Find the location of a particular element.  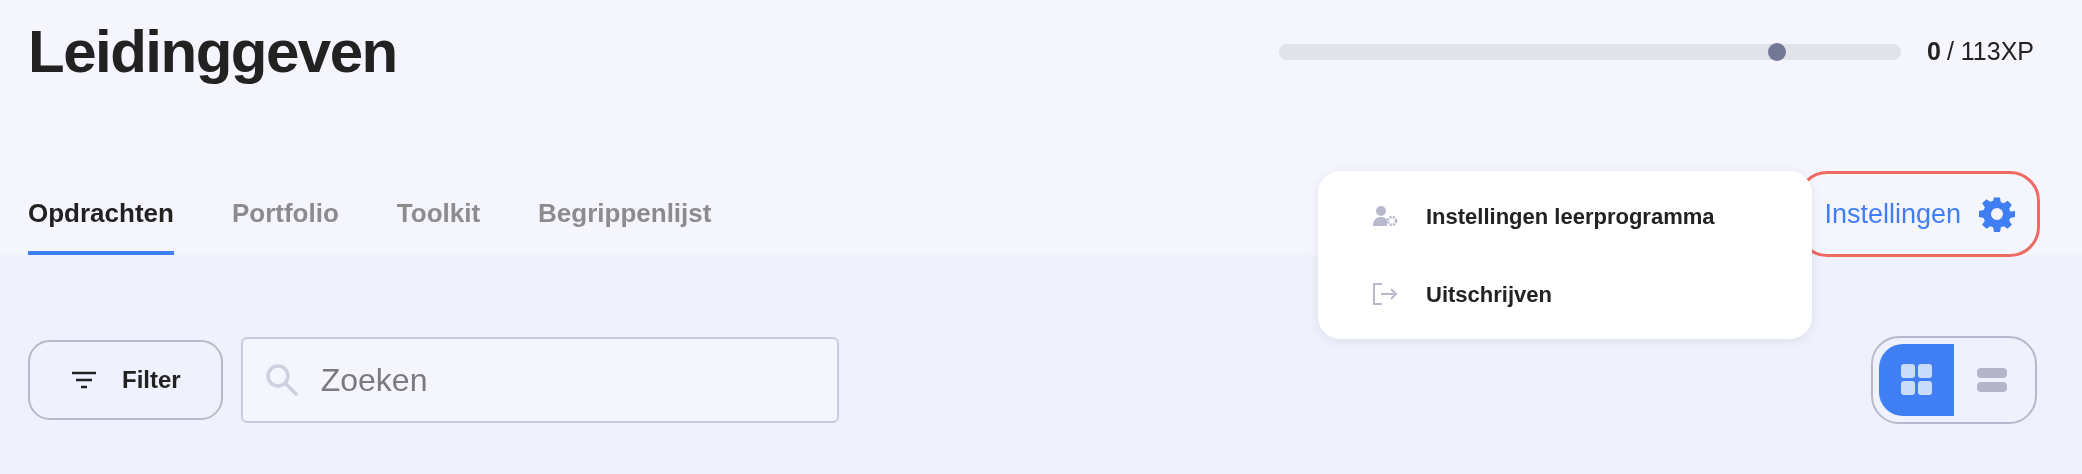

tab: Opdrachten is located at coordinates (101, 224).